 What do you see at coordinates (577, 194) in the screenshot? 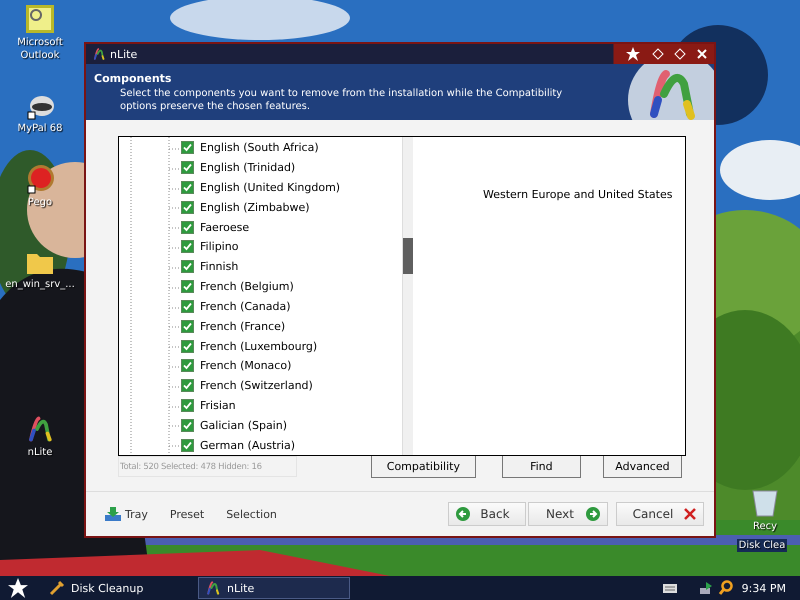
I see `region-text: Western Europe and United States` at bounding box center [577, 194].